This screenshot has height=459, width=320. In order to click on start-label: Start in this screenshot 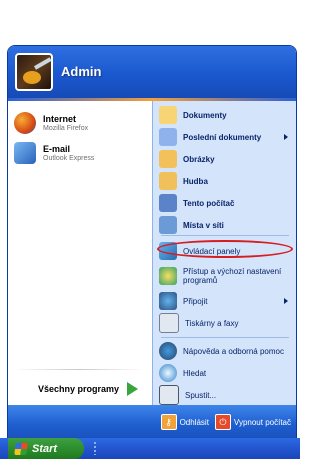, I will do `click(45, 448)`.